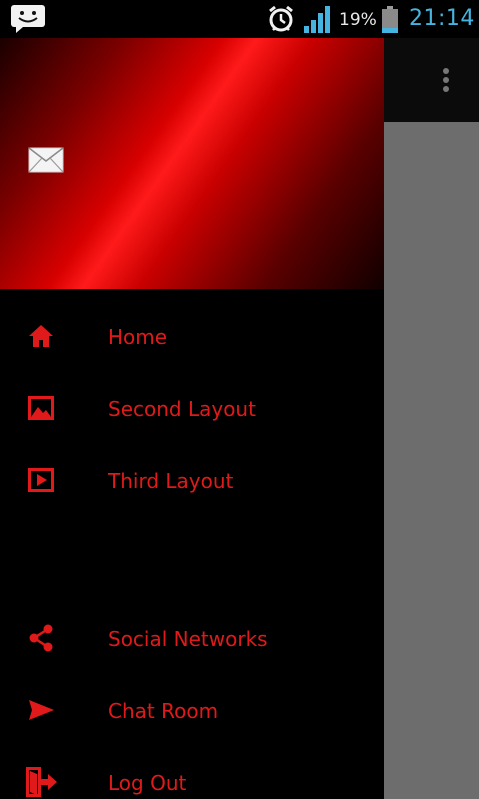  What do you see at coordinates (147, 783) in the screenshot?
I see `menu-item-label: Log Out` at bounding box center [147, 783].